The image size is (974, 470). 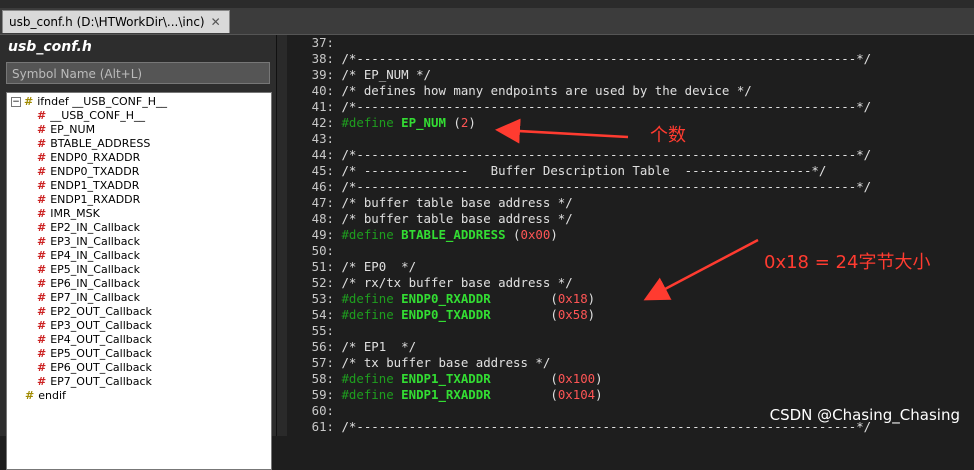 I want to click on arrow-to-ep-num, so click(x=562, y=131).